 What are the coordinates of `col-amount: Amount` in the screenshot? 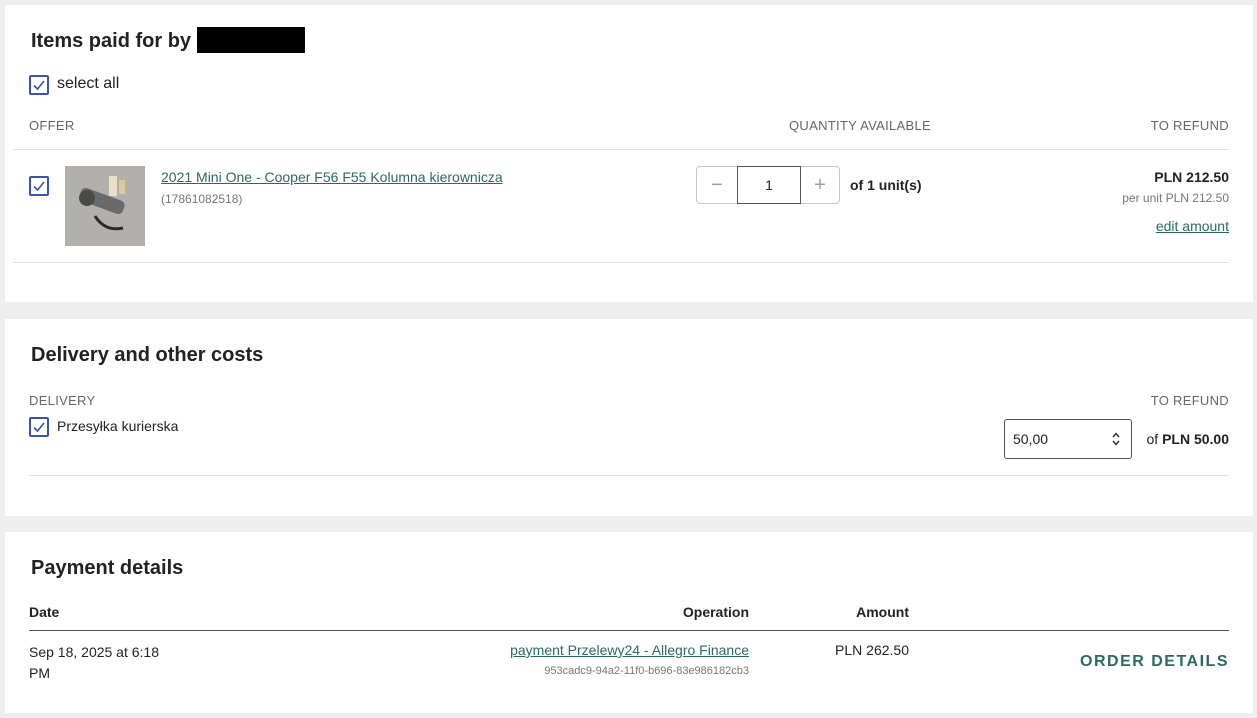 It's located at (882, 612).